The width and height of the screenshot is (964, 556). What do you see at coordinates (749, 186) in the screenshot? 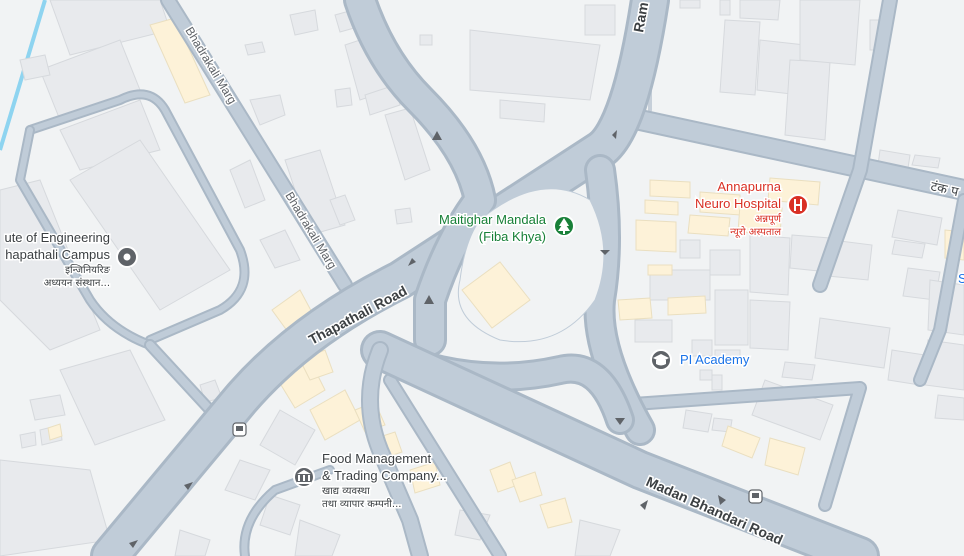
I see `poi-annapurna-name: Annapurna` at bounding box center [749, 186].